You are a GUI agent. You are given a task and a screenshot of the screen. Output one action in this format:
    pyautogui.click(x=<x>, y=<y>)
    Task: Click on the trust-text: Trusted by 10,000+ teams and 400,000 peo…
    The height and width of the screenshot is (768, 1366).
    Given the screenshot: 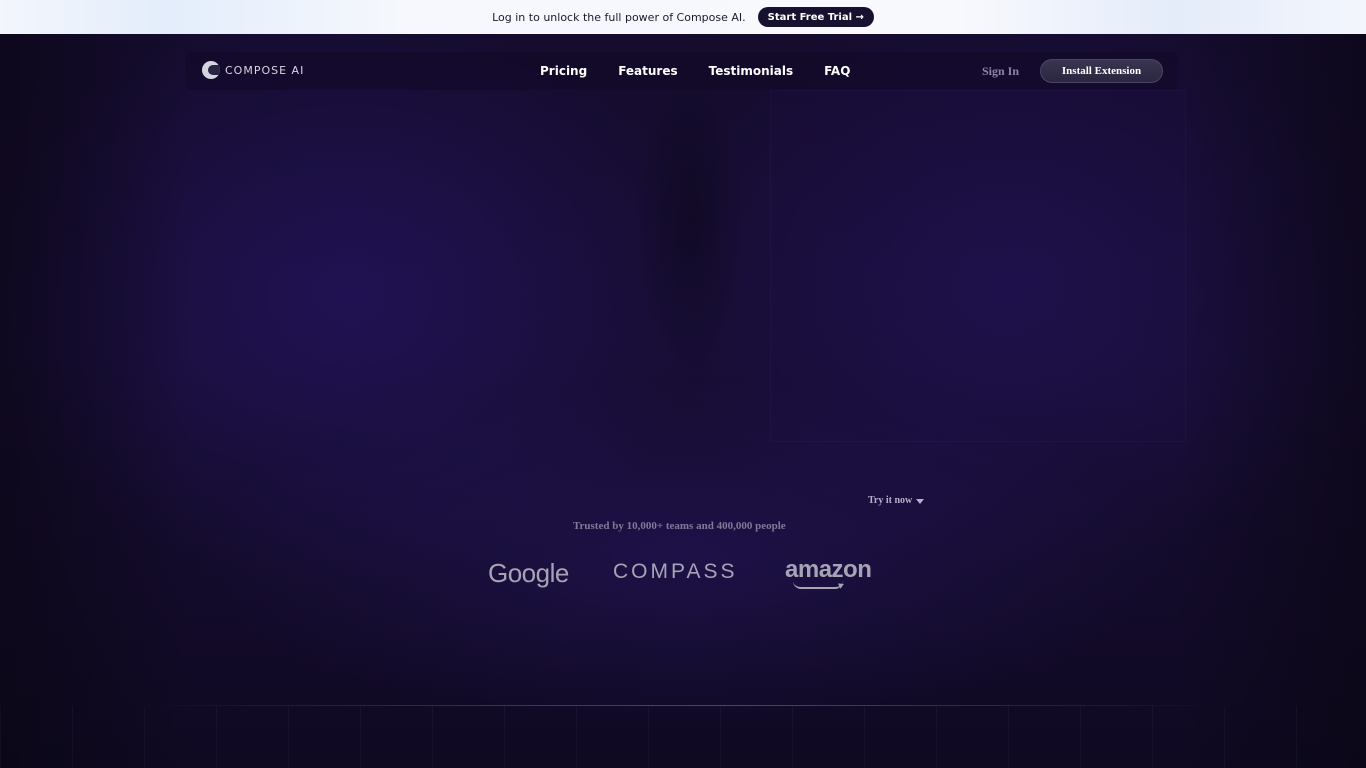 What is the action you would take?
    pyautogui.click(x=679, y=526)
    